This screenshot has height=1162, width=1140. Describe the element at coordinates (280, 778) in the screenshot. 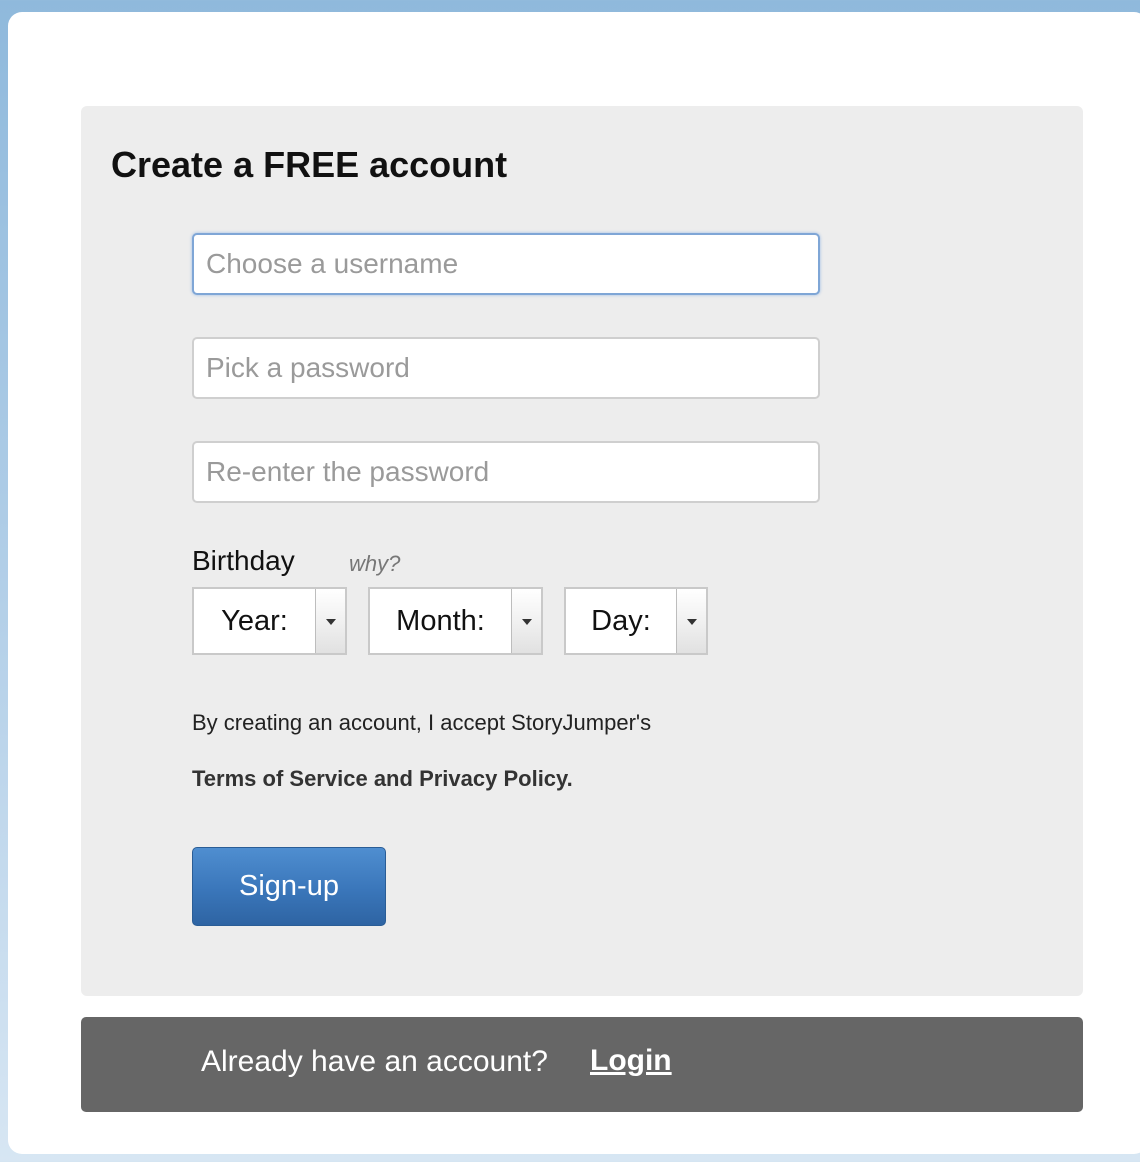

I see `terms-of-service-link: Terms of Service` at that location.